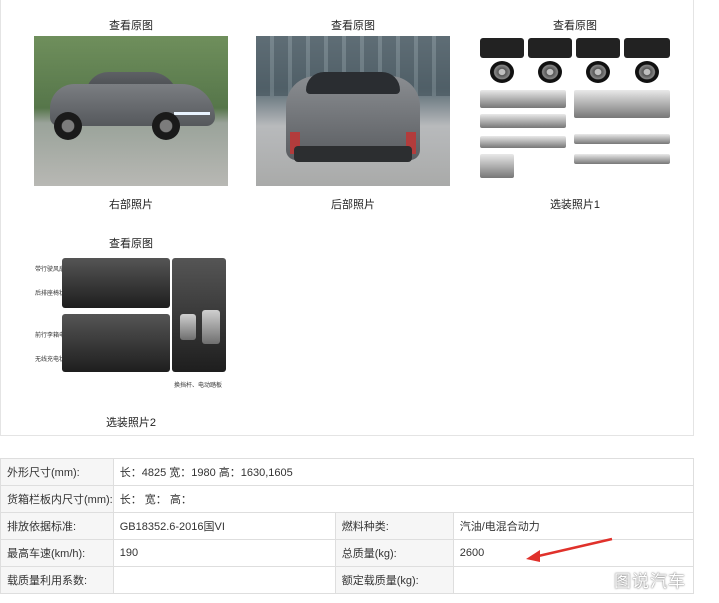 The width and height of the screenshot is (719, 603). Describe the element at coordinates (353, 83) in the screenshot. I see `rear-window` at that location.